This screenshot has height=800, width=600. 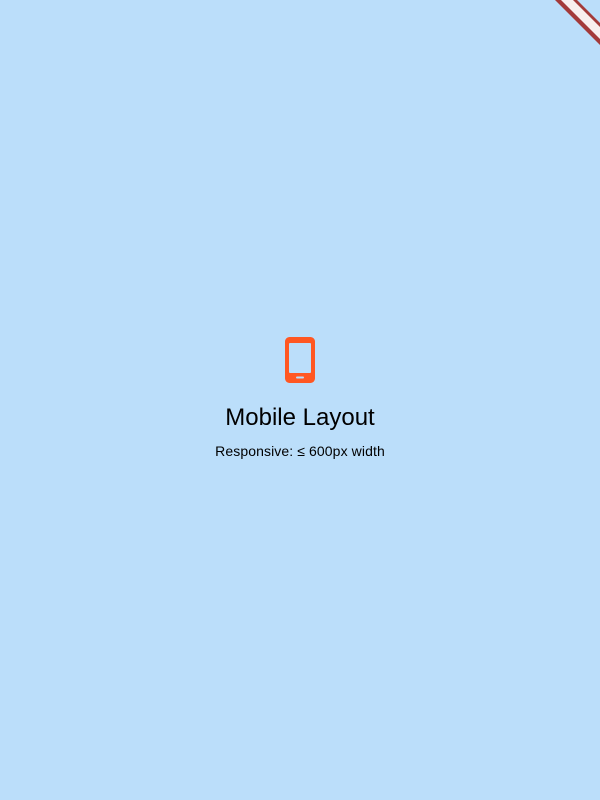 I want to click on page-title: Mobile Layout, so click(x=300, y=417).